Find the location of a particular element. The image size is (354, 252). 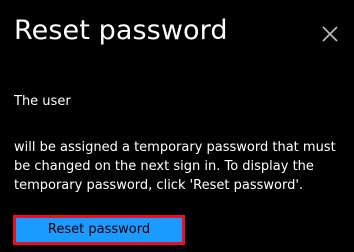

close-icon is located at coordinates (330, 34).